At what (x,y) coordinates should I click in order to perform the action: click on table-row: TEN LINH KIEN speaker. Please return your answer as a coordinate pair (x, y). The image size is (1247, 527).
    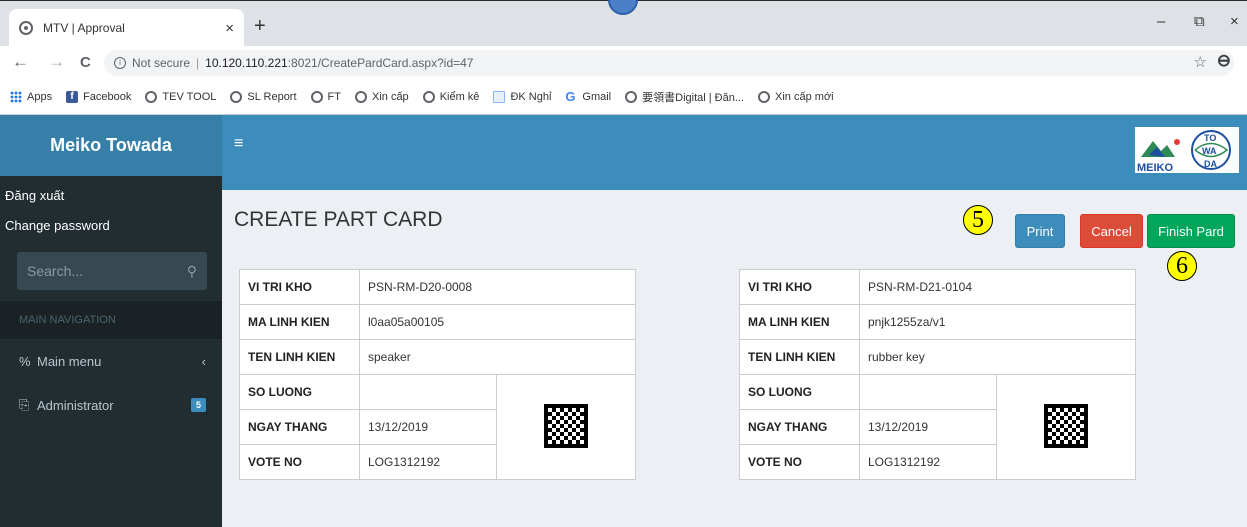
    Looking at the image, I should click on (437, 357).